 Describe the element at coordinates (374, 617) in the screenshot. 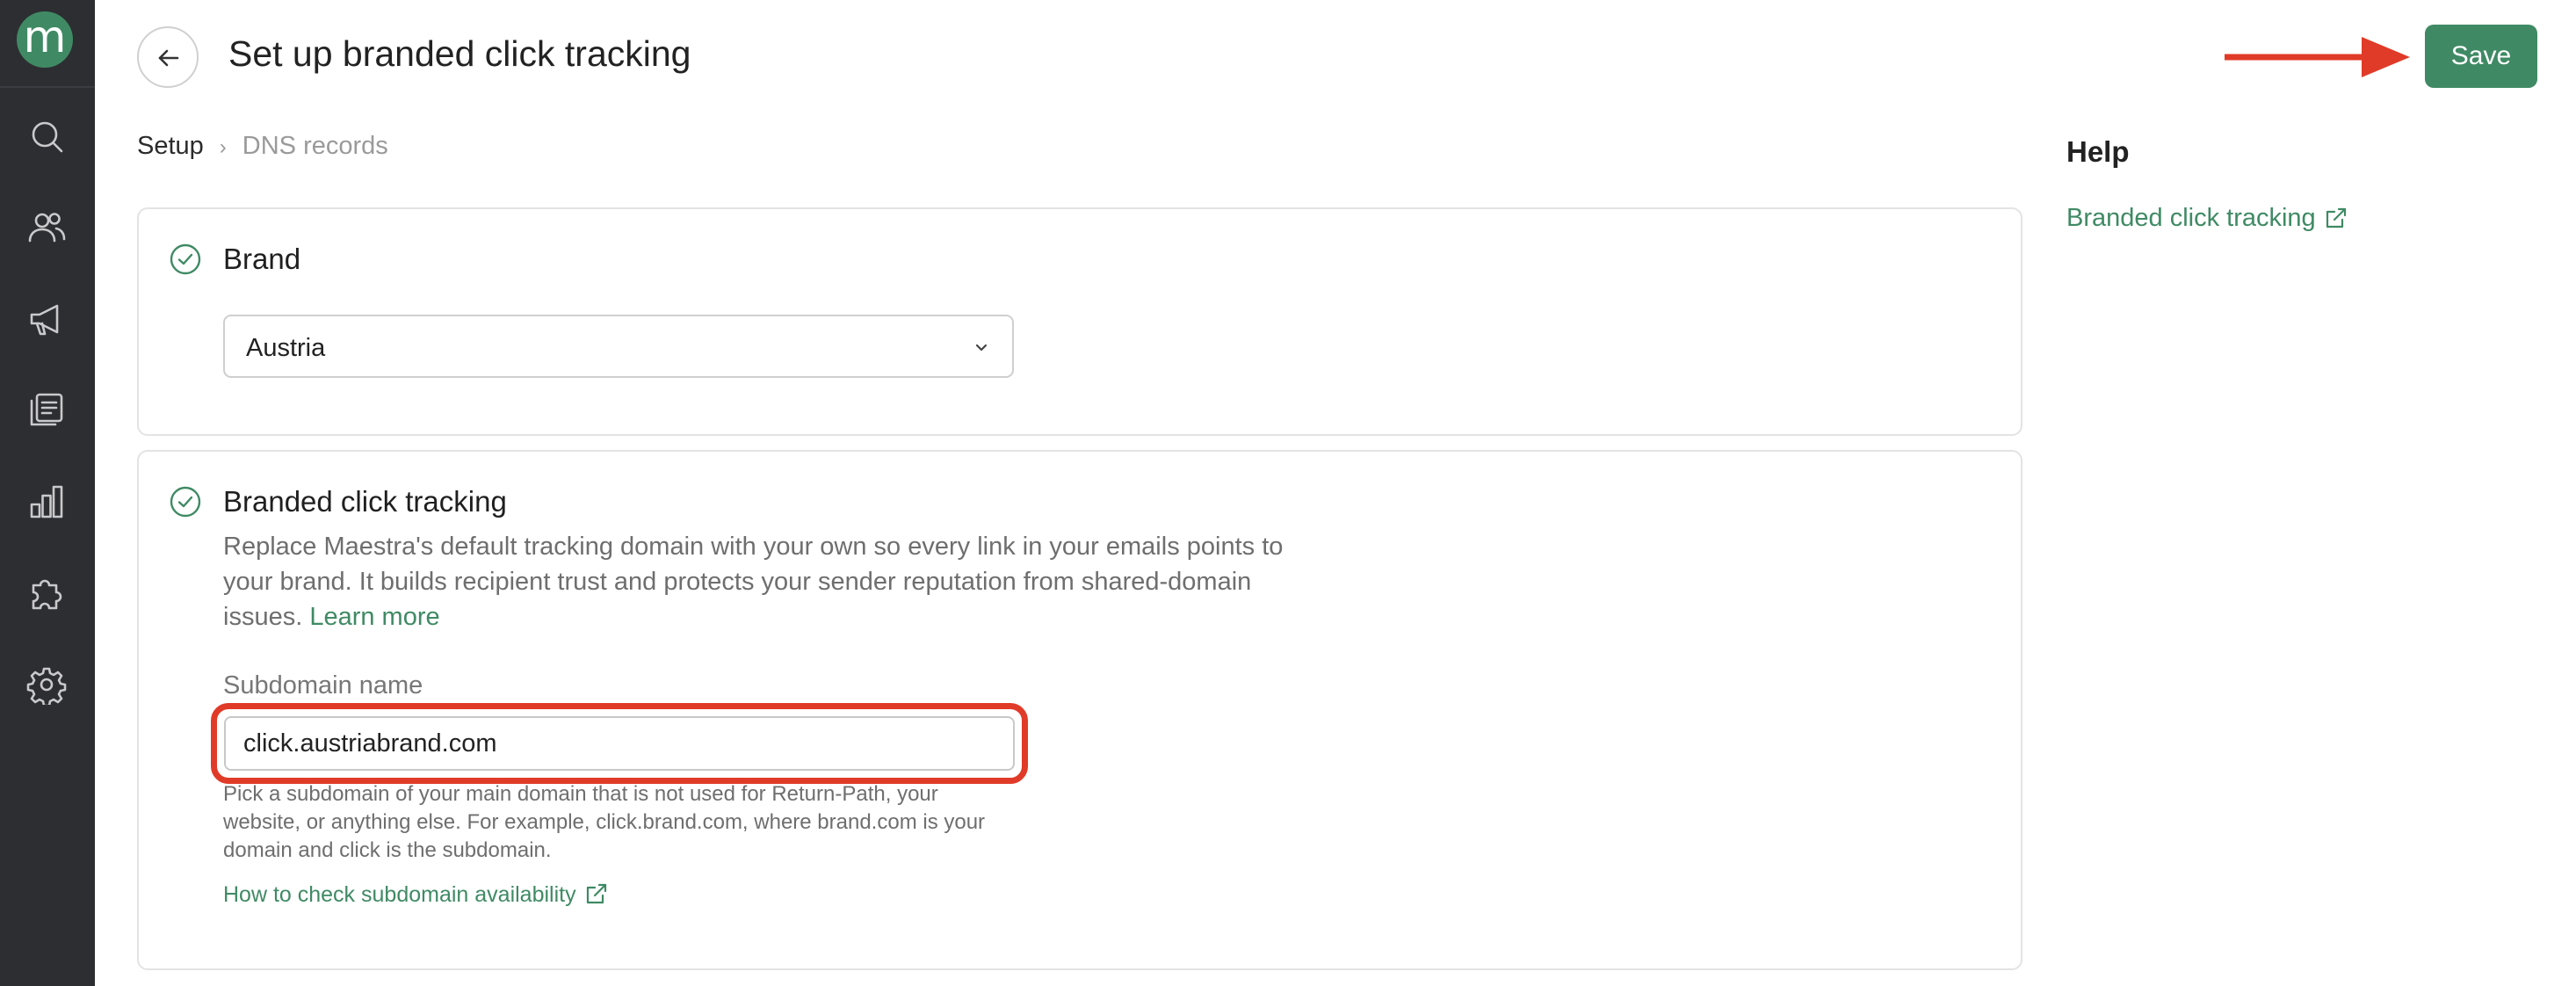

I see `learn-more-link: Learn more` at that location.